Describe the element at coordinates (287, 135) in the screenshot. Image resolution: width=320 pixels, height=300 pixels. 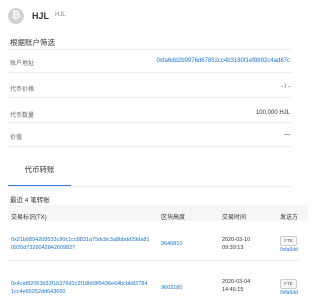
I see `value-value: —` at that location.